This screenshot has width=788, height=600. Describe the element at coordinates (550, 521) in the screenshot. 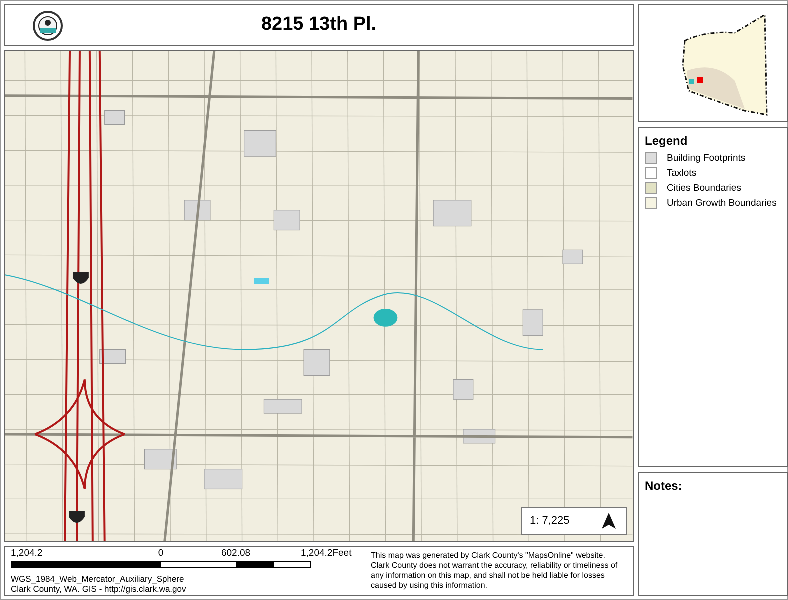

I see `map-scale: 1: 7,225` at that location.